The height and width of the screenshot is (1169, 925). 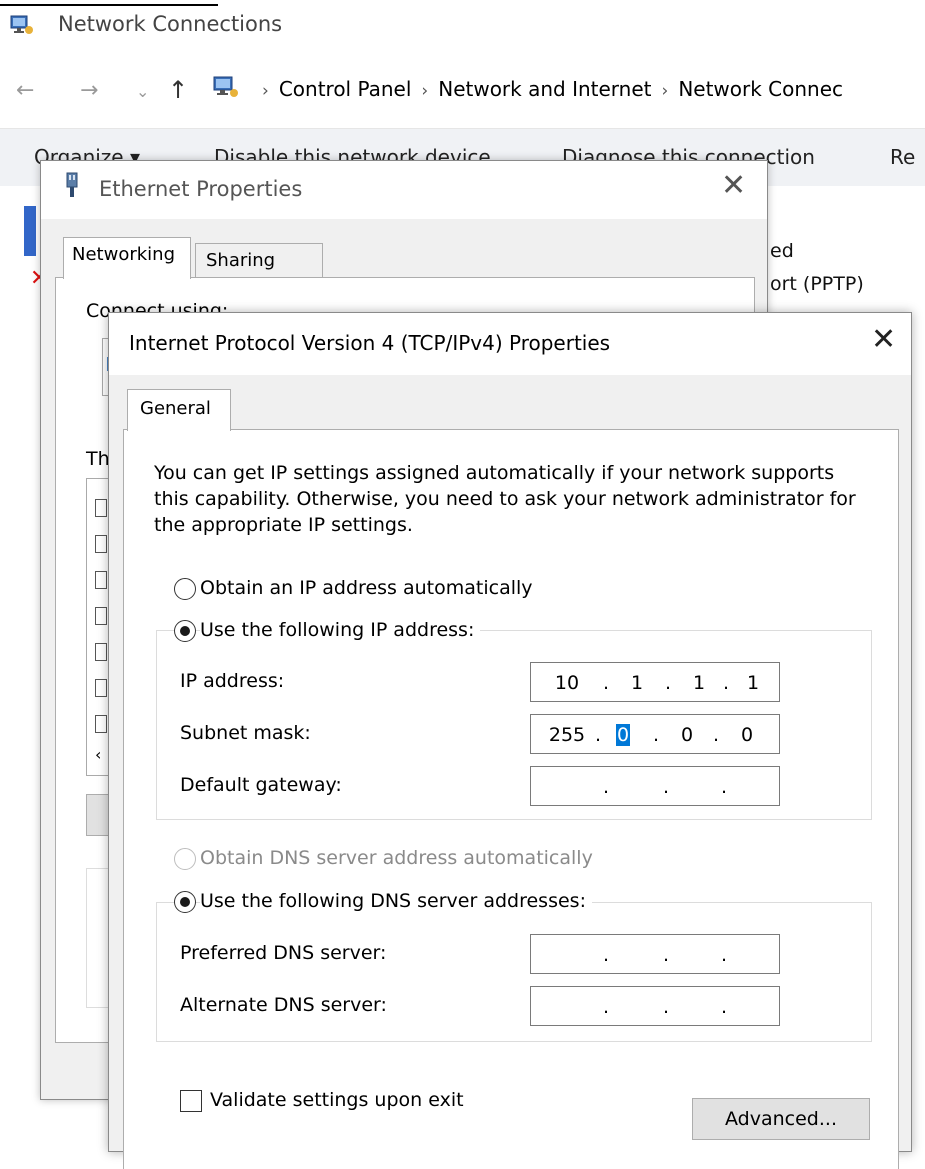 I want to click on validate-settings-label: Validate settings upon exit, so click(x=337, y=1100).